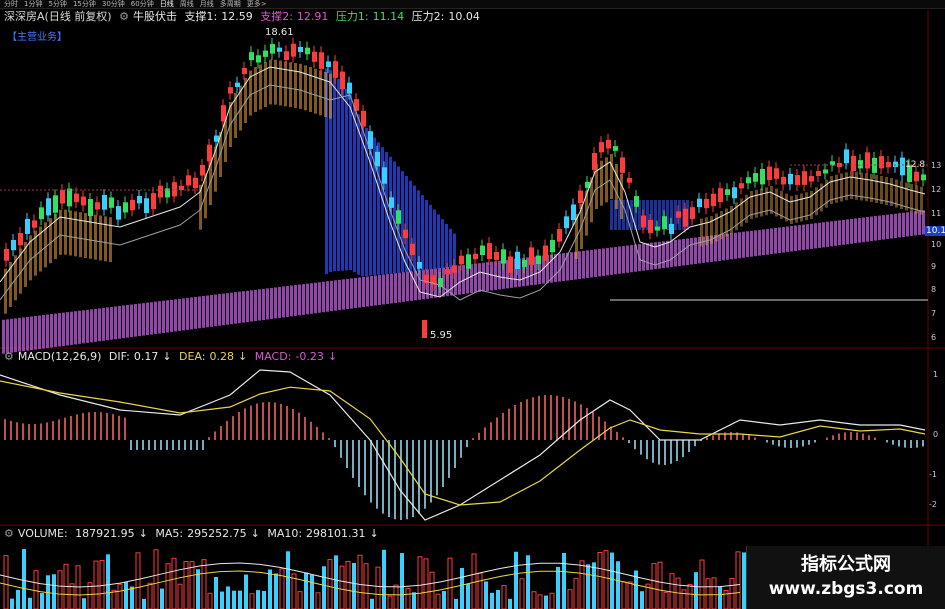 The height and width of the screenshot is (609, 945). What do you see at coordinates (84, 4) in the screenshot?
I see `tab-15min: 15分钟` at bounding box center [84, 4].